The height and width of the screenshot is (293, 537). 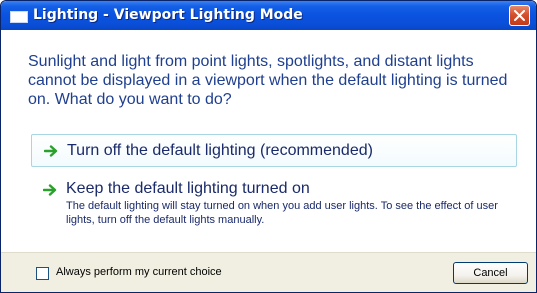 I want to click on cancel-button: Cancel, so click(x=490, y=273).